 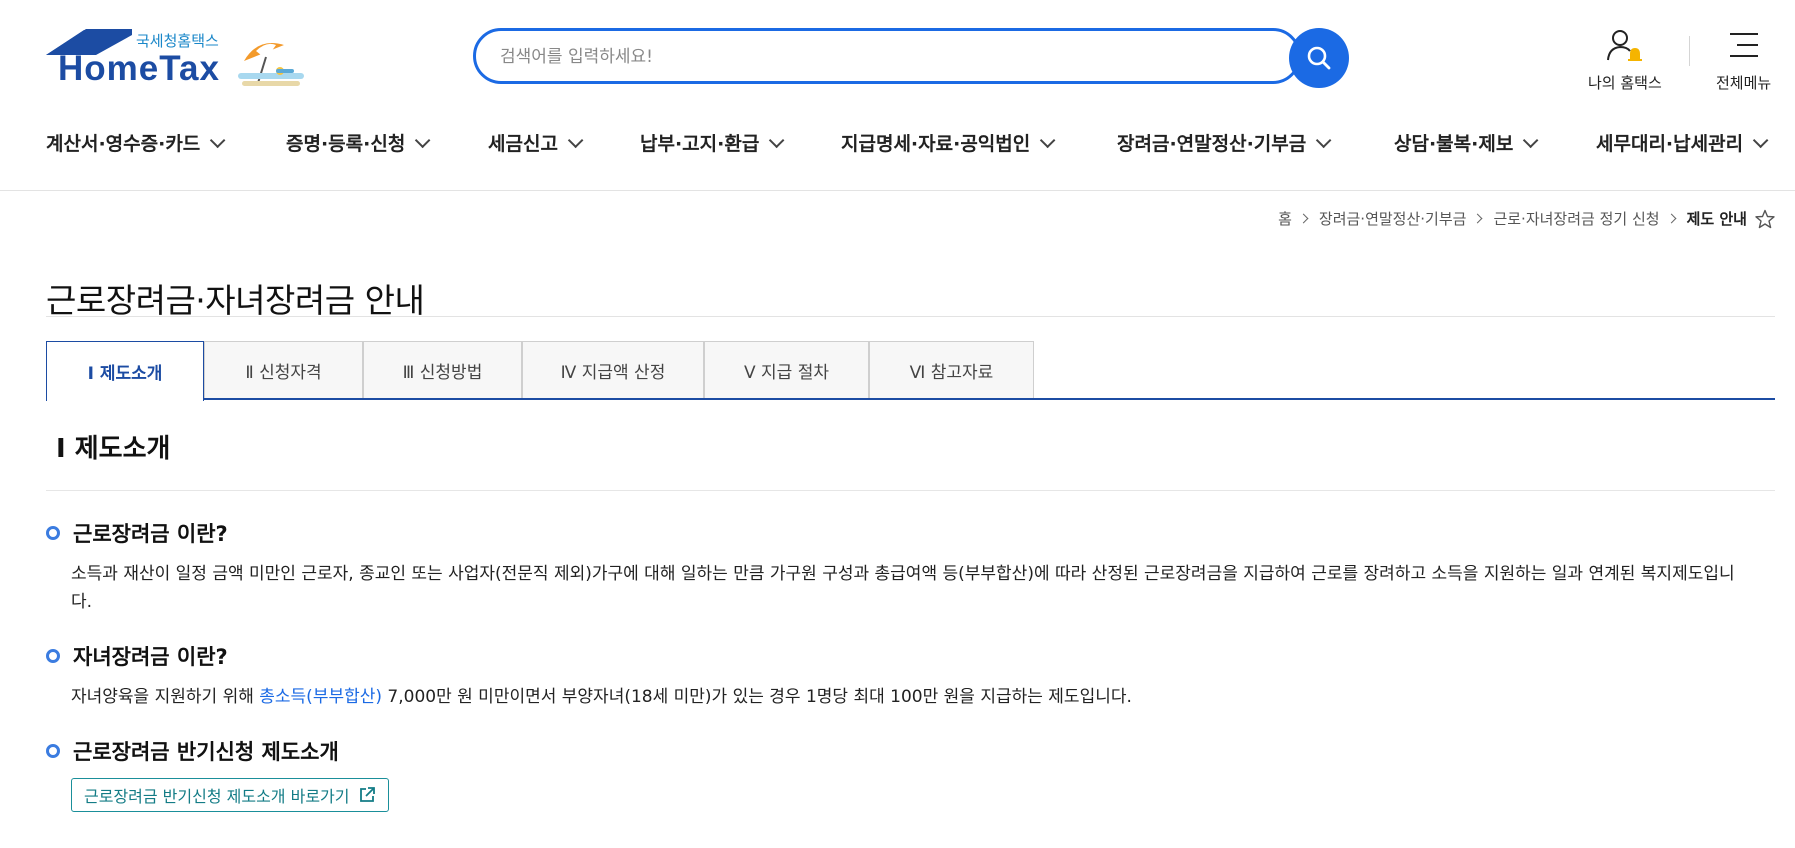 I want to click on gnb-item-payment: 납부·고지·환급, so click(x=712, y=142).